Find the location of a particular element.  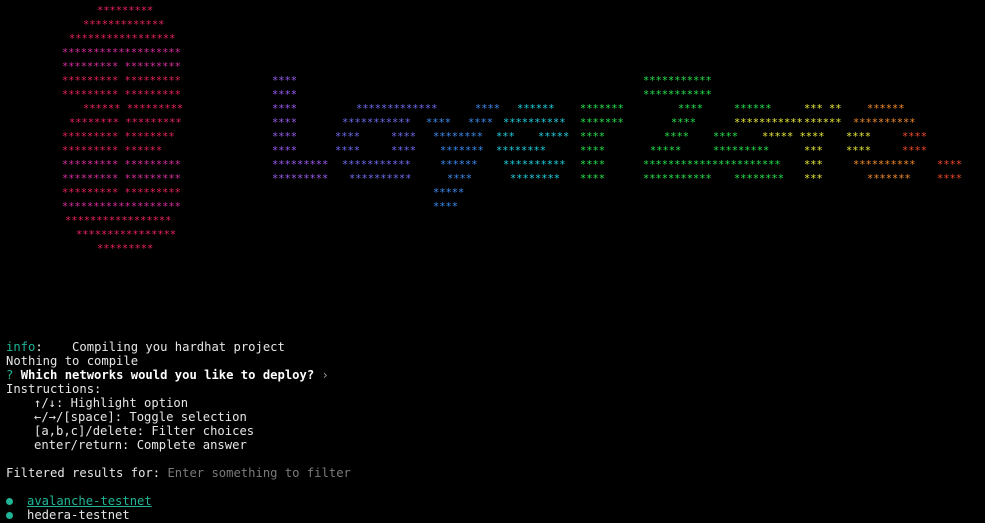

ascii-art-segment: ***** **** is located at coordinates (793, 137).